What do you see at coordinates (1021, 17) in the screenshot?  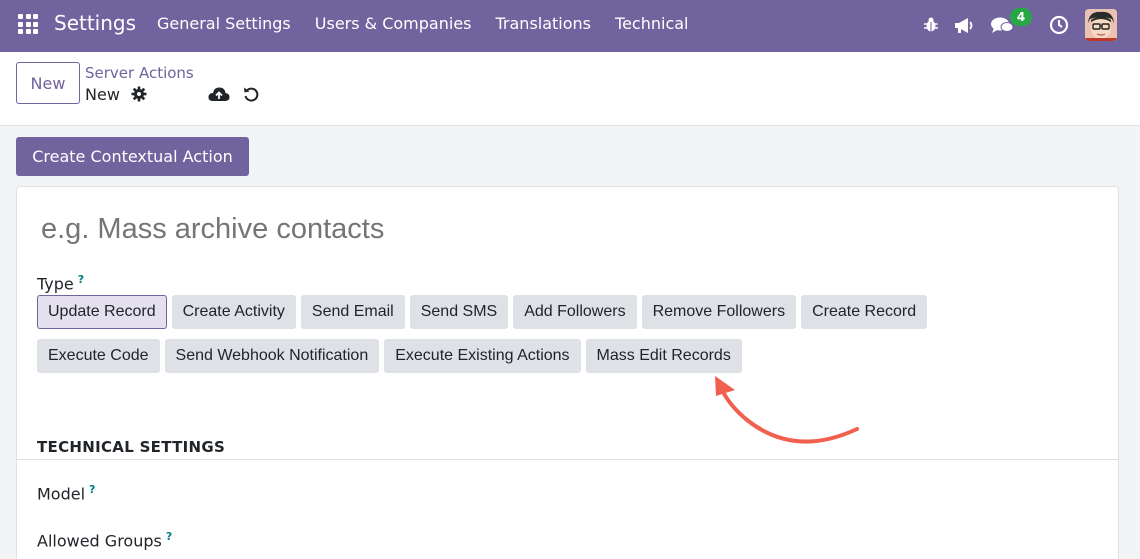 I see `messages-count-badge: 4` at bounding box center [1021, 17].